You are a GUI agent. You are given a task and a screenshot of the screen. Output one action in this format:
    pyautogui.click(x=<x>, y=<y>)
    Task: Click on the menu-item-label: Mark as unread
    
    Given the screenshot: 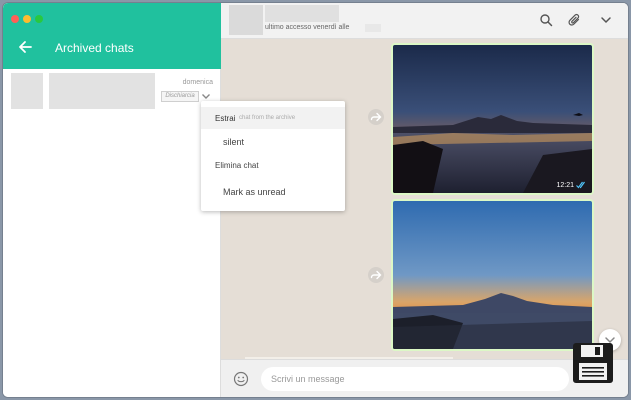 What is the action you would take?
    pyautogui.click(x=254, y=192)
    